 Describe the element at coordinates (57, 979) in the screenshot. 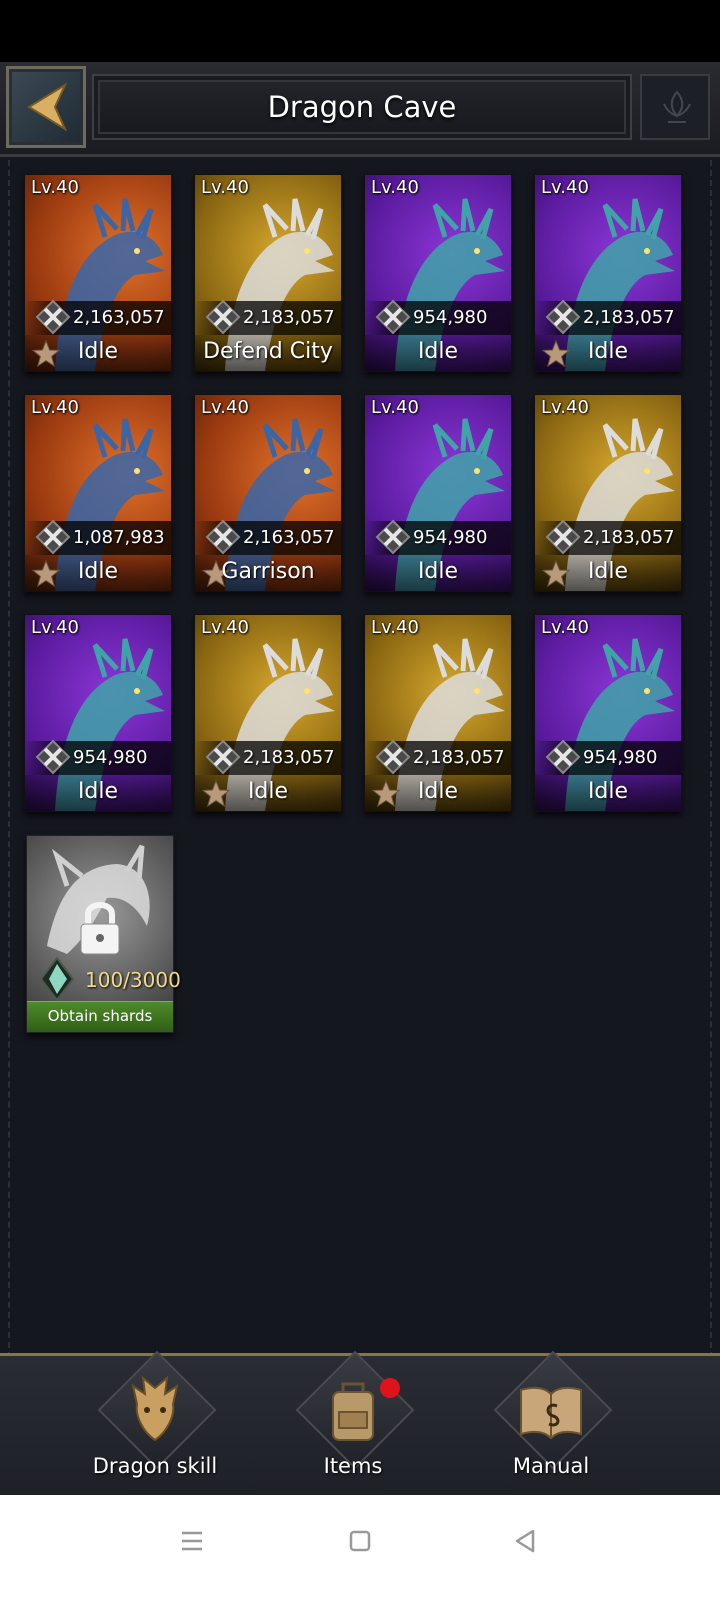

I see `shard-crystal-icon` at that location.